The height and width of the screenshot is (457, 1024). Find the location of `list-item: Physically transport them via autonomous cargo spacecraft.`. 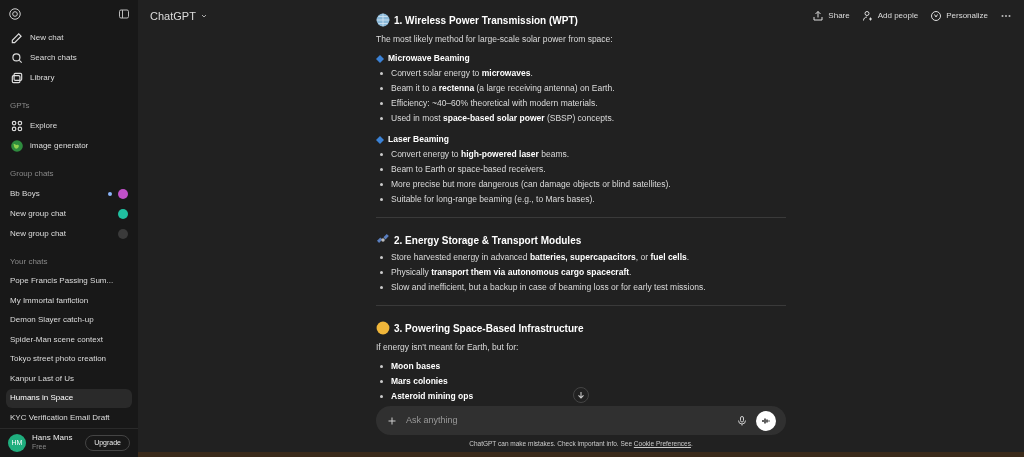

list-item: Physically transport them via autonomous cargo spacecraft. is located at coordinates (511, 272).